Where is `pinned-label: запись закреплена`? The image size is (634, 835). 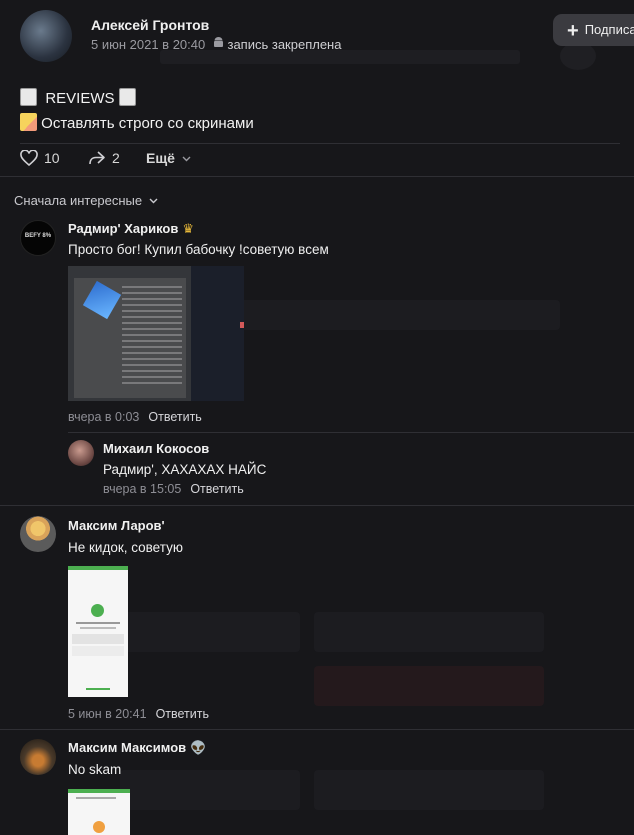
pinned-label: запись закреплена is located at coordinates (284, 44).